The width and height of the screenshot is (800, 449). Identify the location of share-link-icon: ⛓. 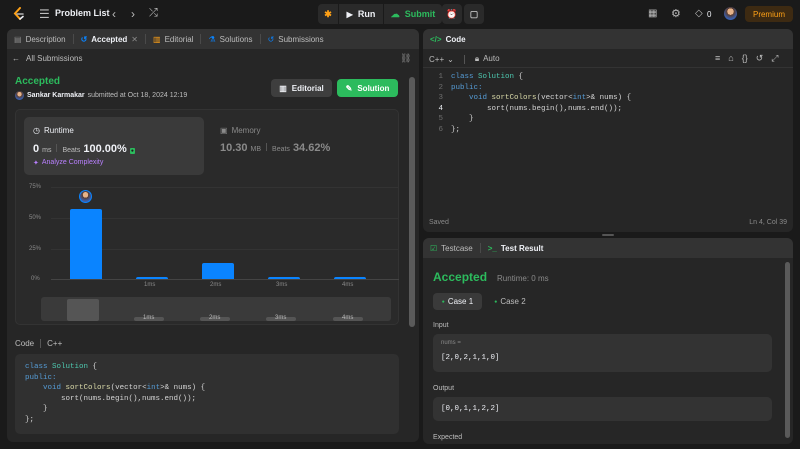
(405, 58).